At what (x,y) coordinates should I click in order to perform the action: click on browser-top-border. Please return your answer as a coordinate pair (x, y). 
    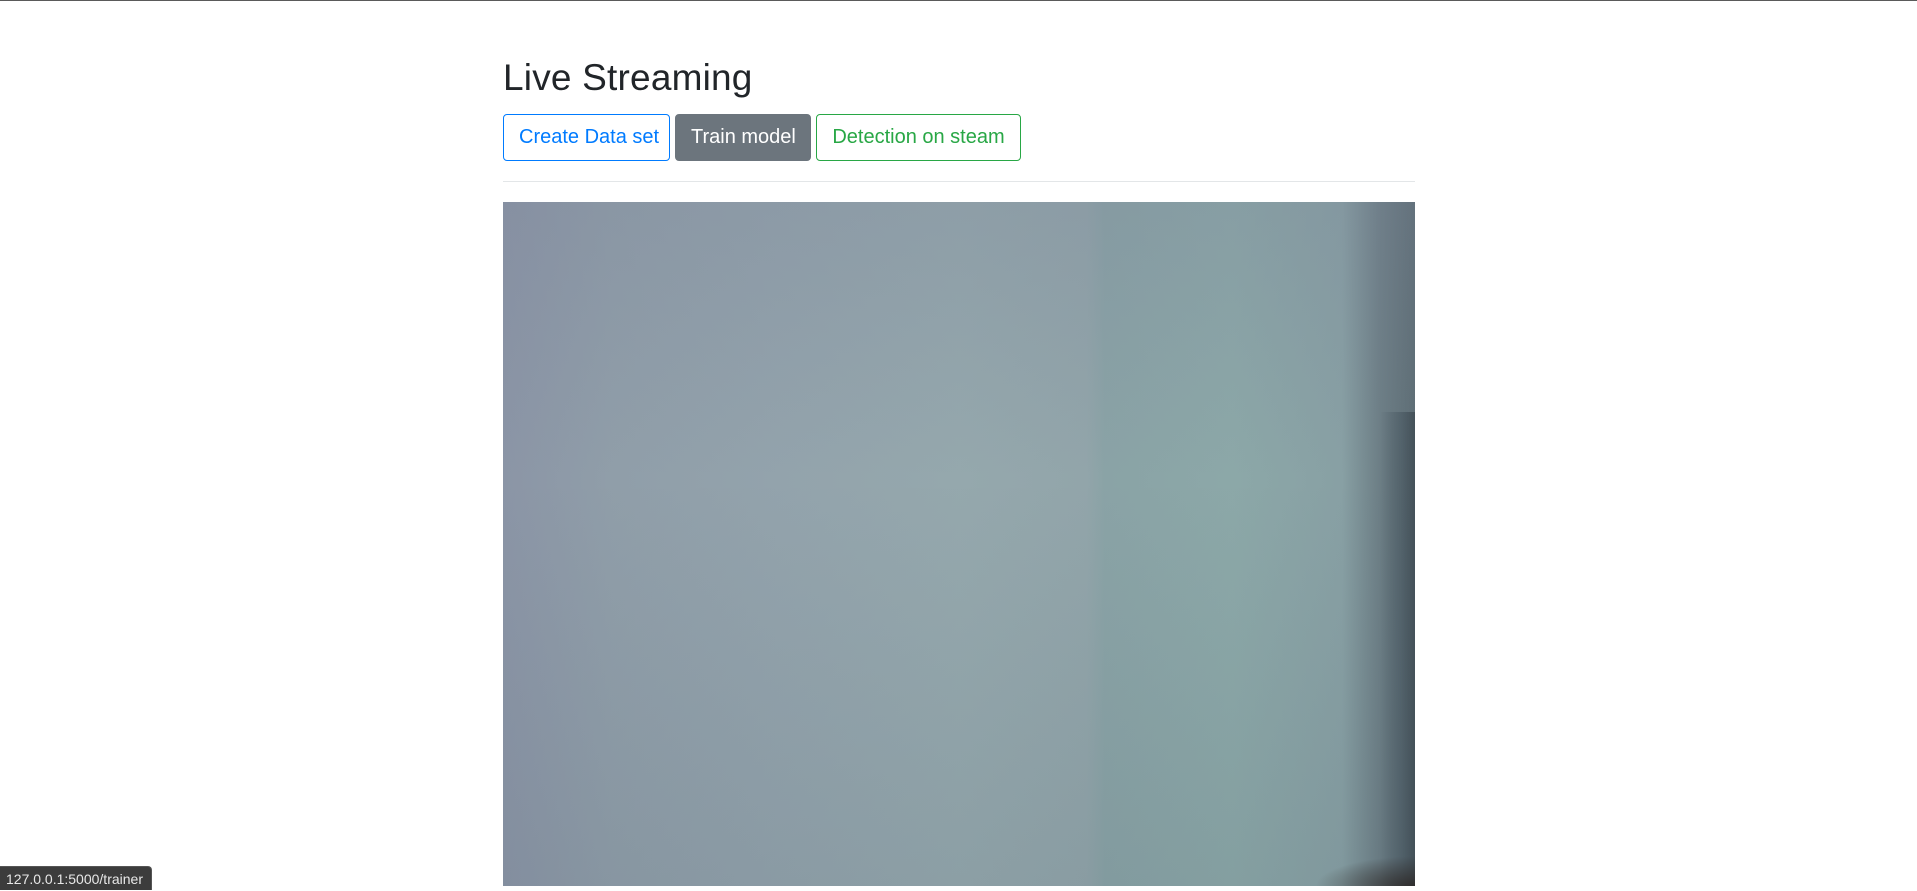
    Looking at the image, I should click on (958, 0).